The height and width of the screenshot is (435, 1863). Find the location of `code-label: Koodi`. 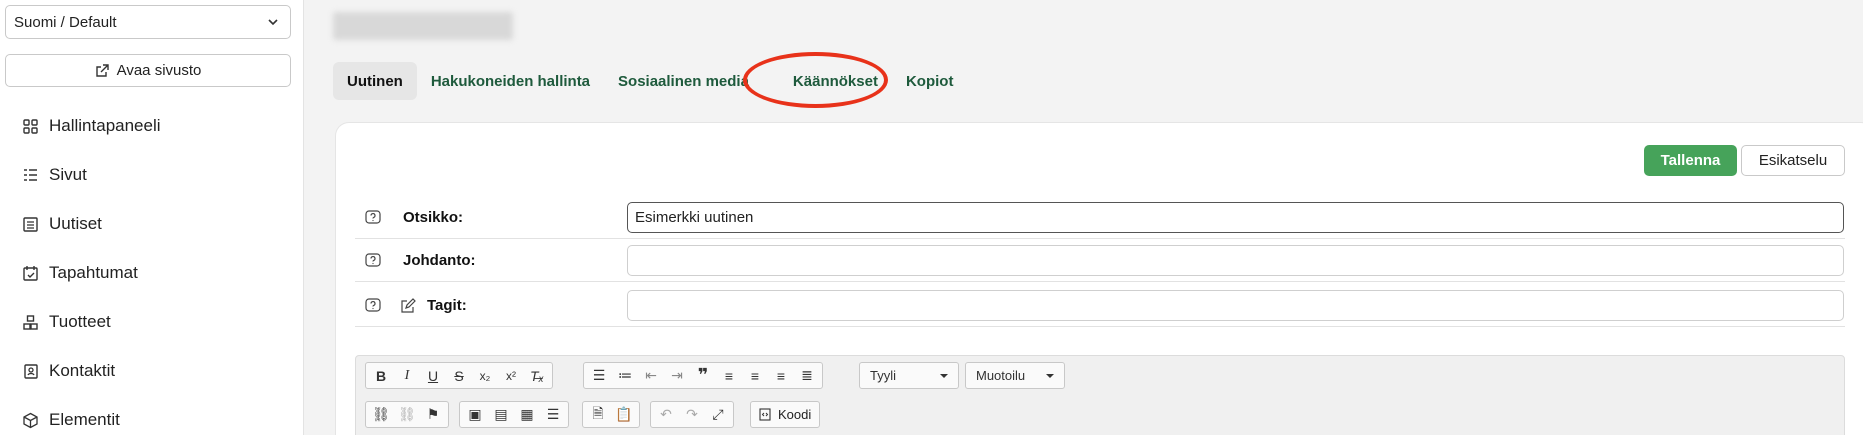

code-label: Koodi is located at coordinates (795, 414).